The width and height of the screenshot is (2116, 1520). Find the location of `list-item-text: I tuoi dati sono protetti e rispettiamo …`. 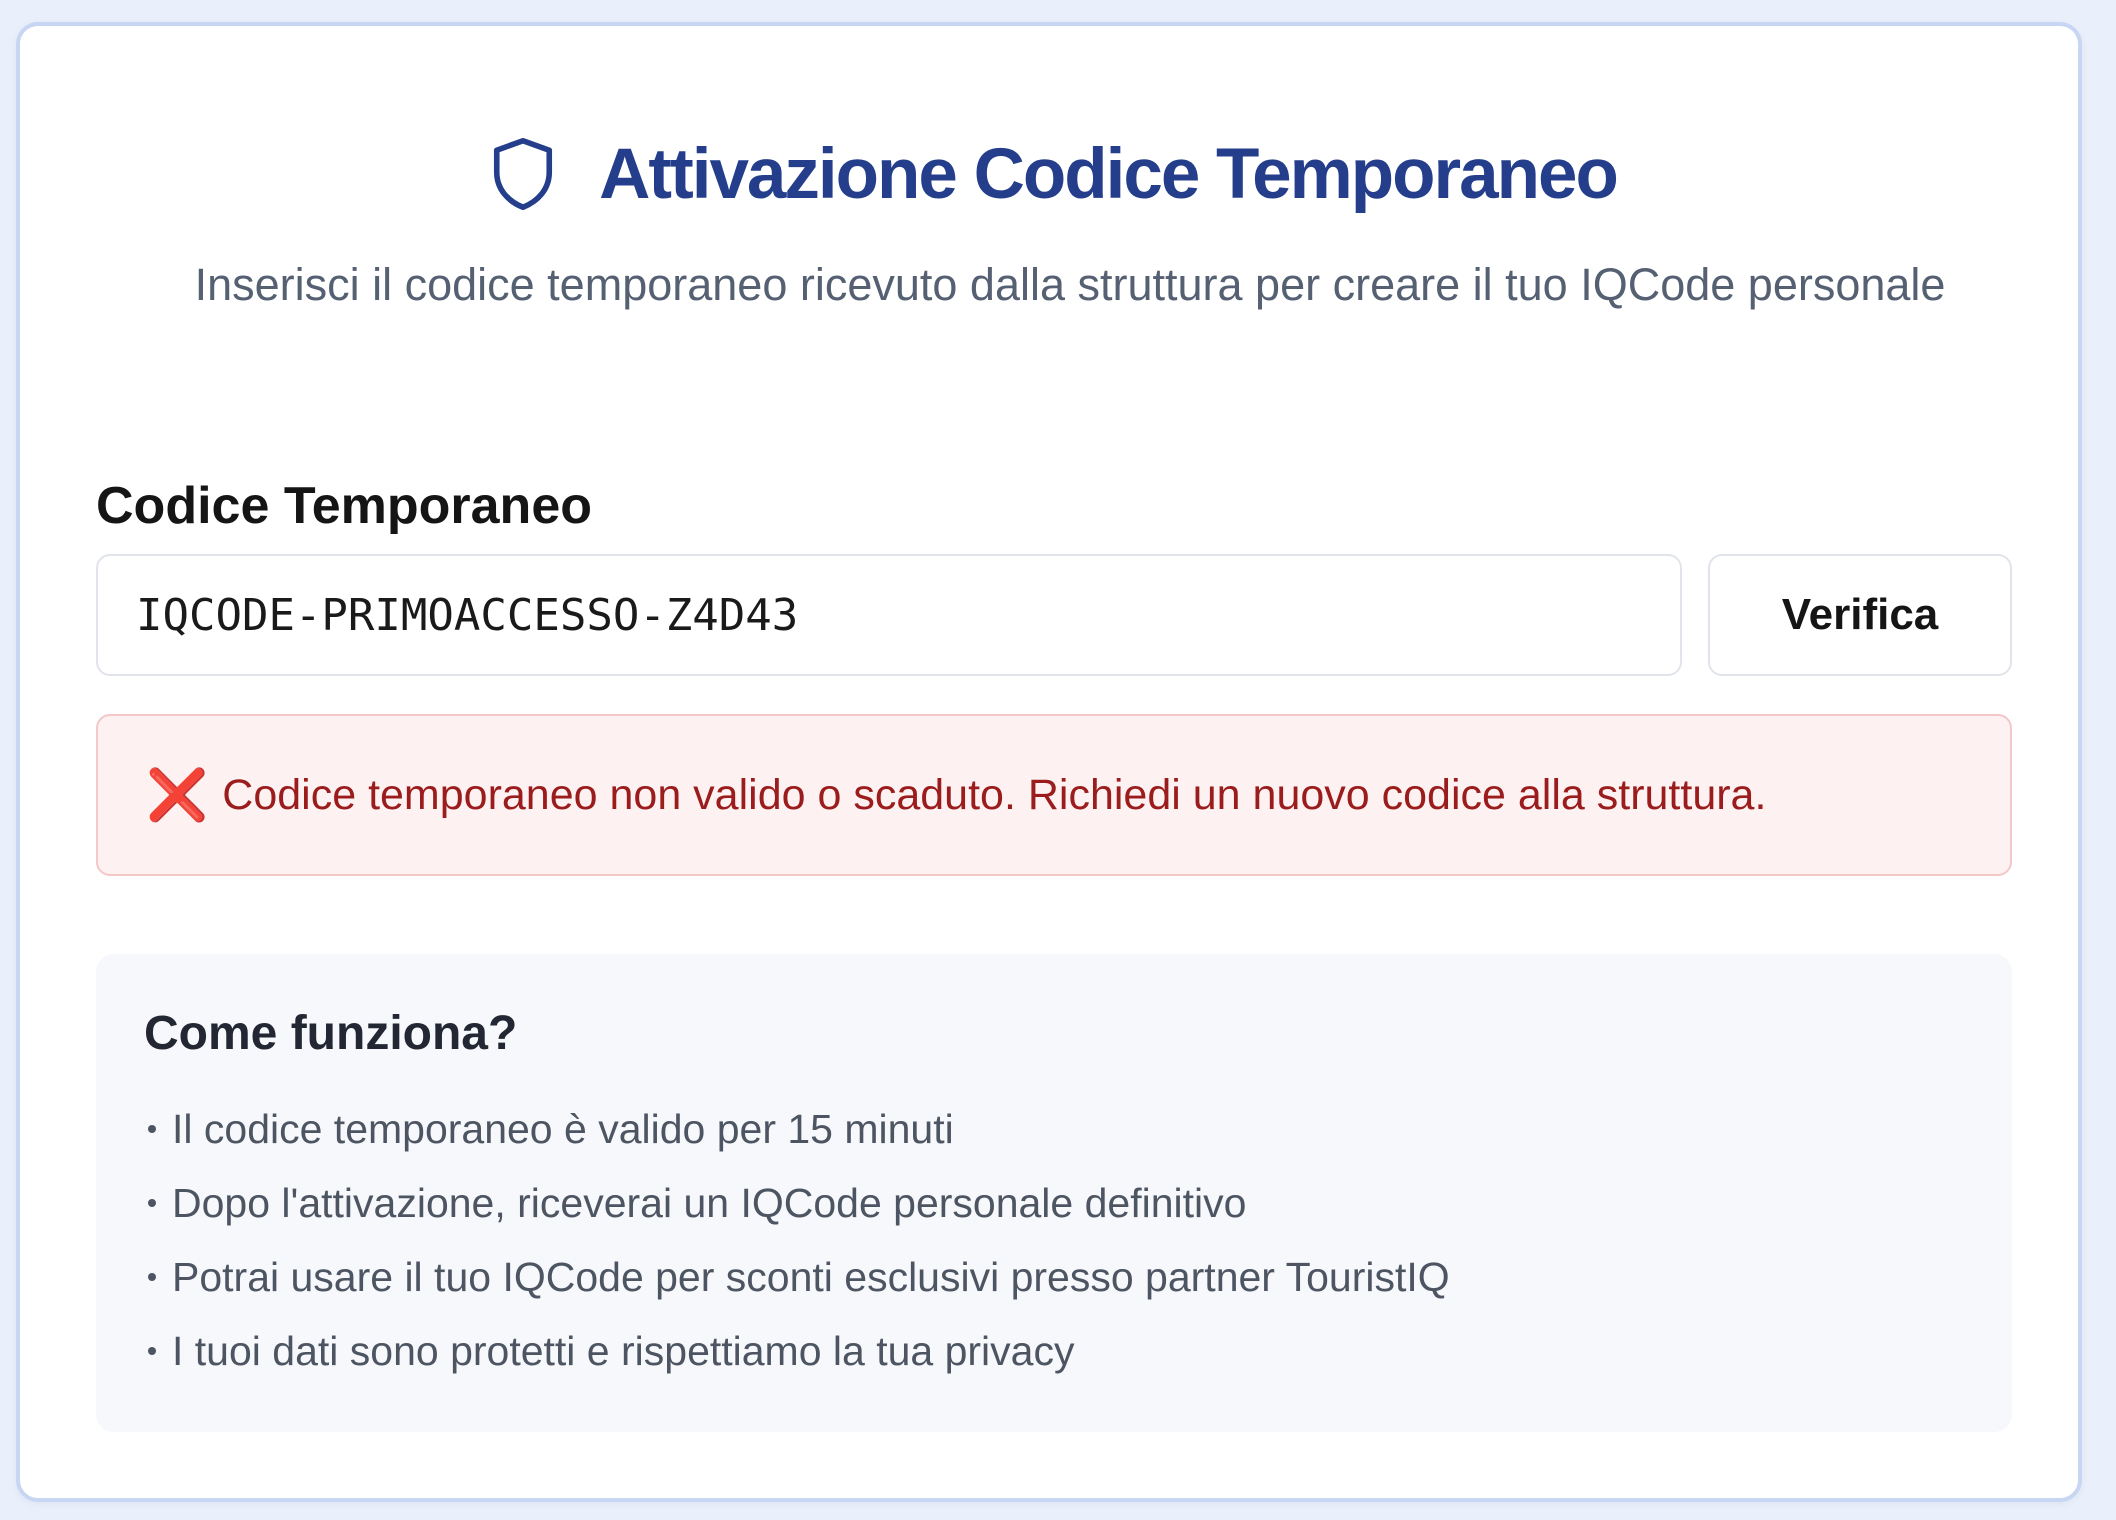

list-item-text: I tuoi dati sono protetti e rispettiamo … is located at coordinates (623, 1351).